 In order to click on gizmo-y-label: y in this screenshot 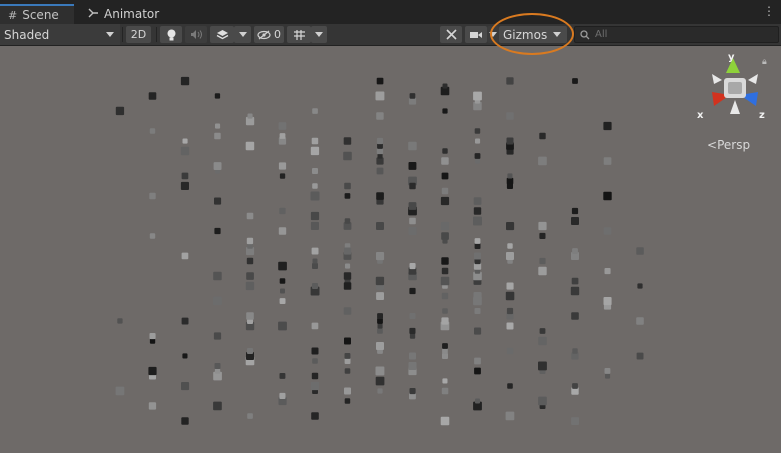, I will do `click(731, 57)`.